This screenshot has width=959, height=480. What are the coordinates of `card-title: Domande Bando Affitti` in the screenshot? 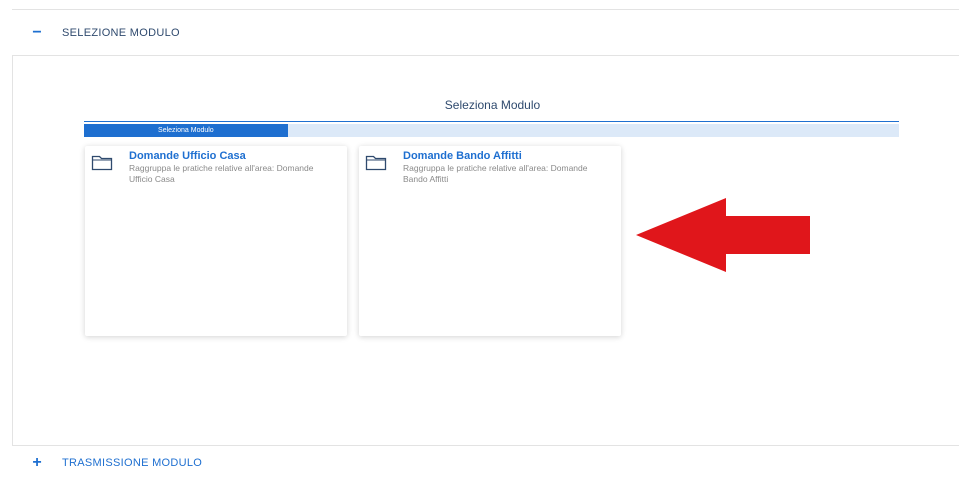 It's located at (462, 156).